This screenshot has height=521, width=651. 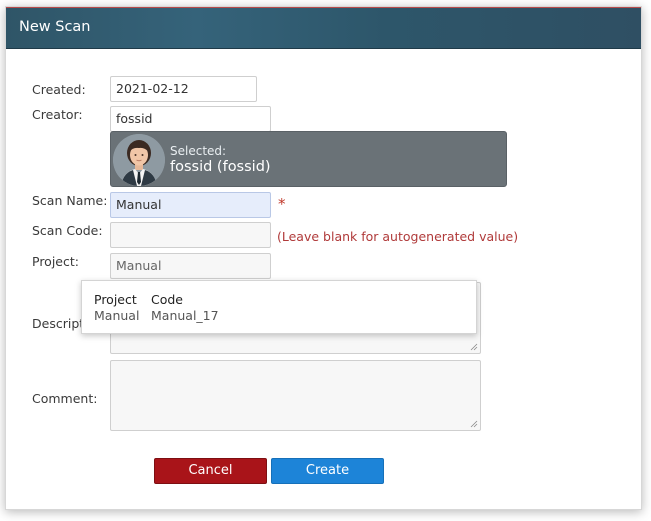 I want to click on comment-textarea, so click(x=295, y=395).